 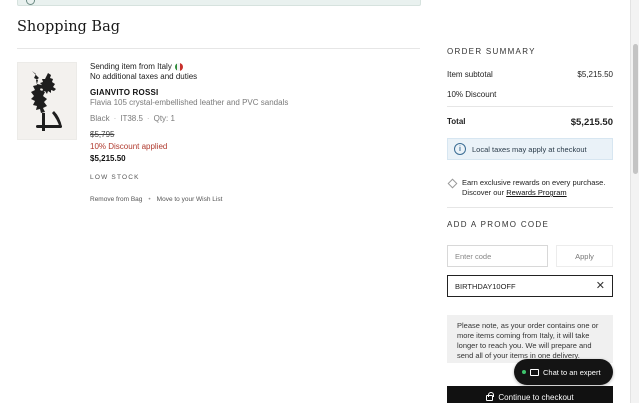 What do you see at coordinates (534, 372) in the screenshot?
I see `chat-bubble-icon` at bounding box center [534, 372].